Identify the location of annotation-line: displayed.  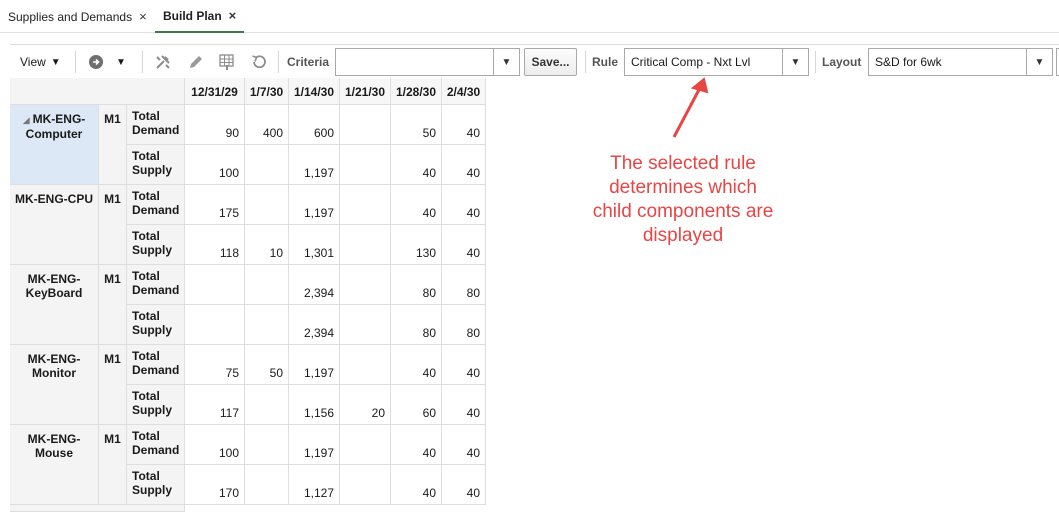
(683, 235).